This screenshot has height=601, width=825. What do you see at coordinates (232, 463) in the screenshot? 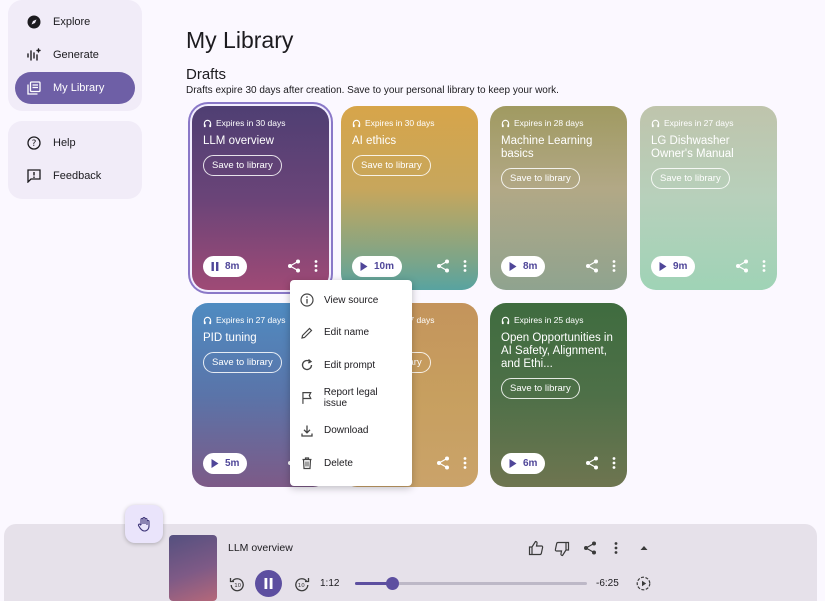
I see `duration: 5m` at bounding box center [232, 463].